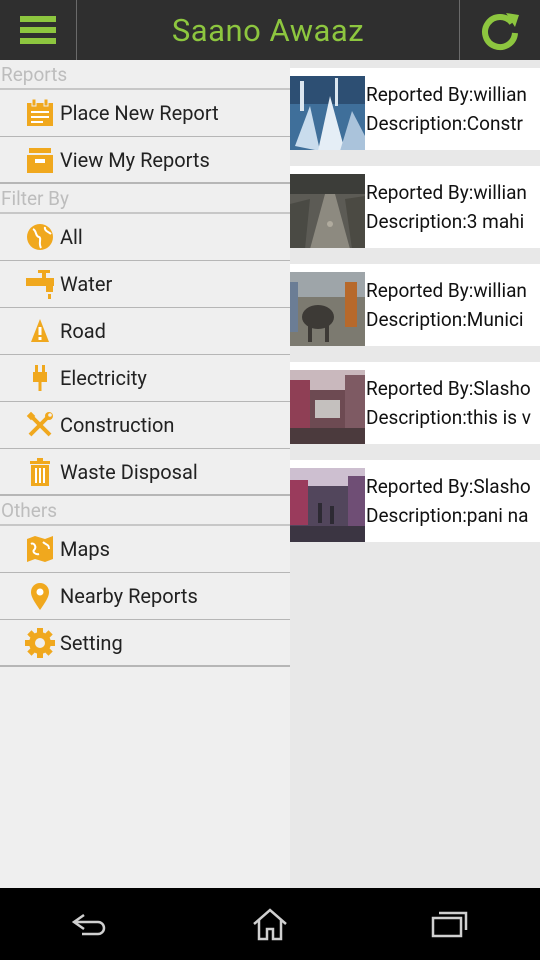 This screenshot has width=540, height=960. I want to click on back-icon, so click(88, 924).